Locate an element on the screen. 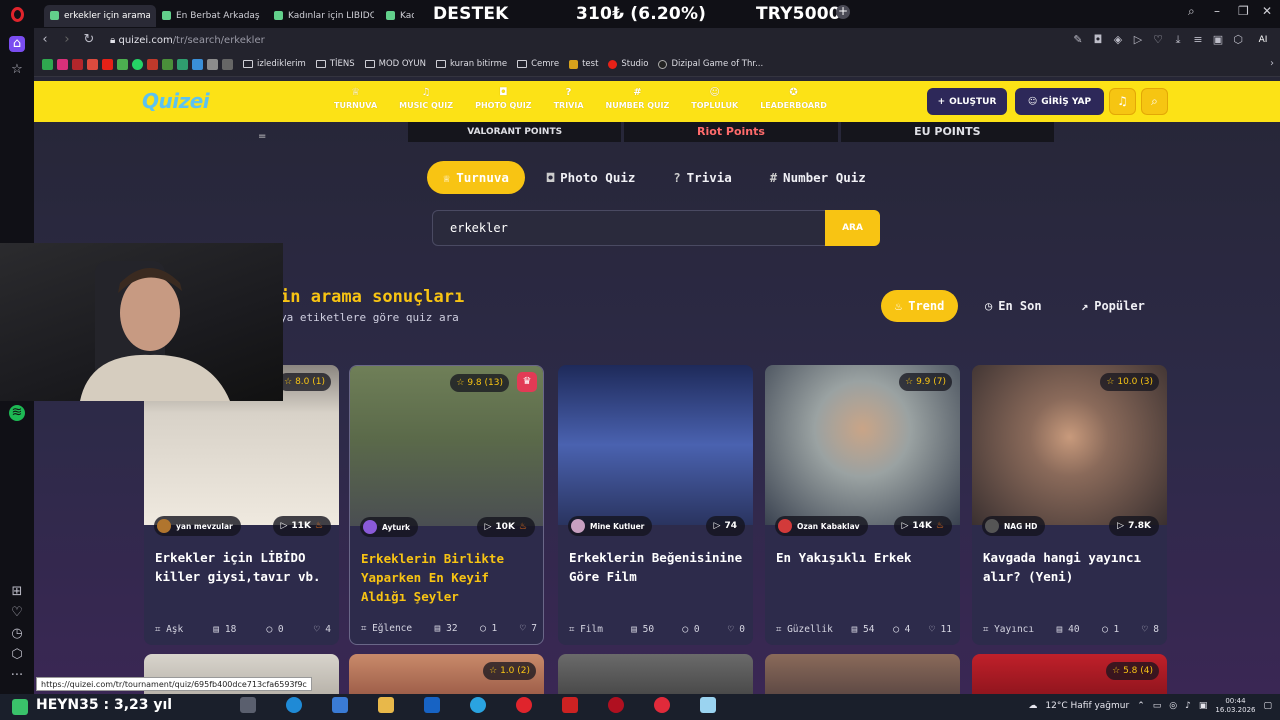 This screenshot has width=1280, height=720. ad-banner: EU POINTS is located at coordinates (947, 132).